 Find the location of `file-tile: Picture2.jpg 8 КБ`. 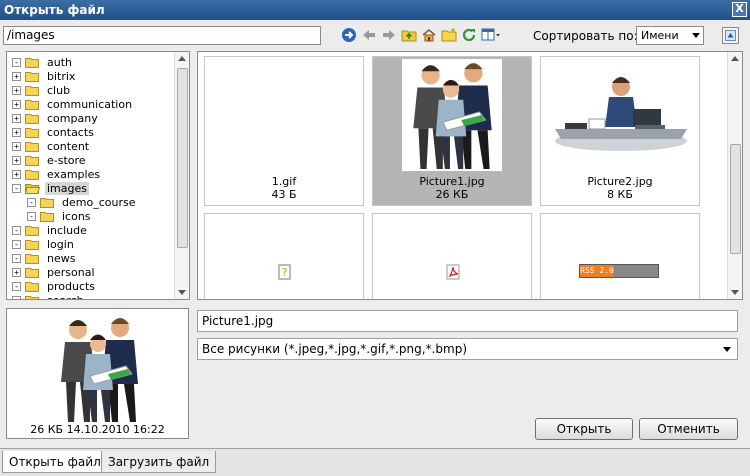

file-tile: Picture2.jpg 8 КБ is located at coordinates (620, 131).